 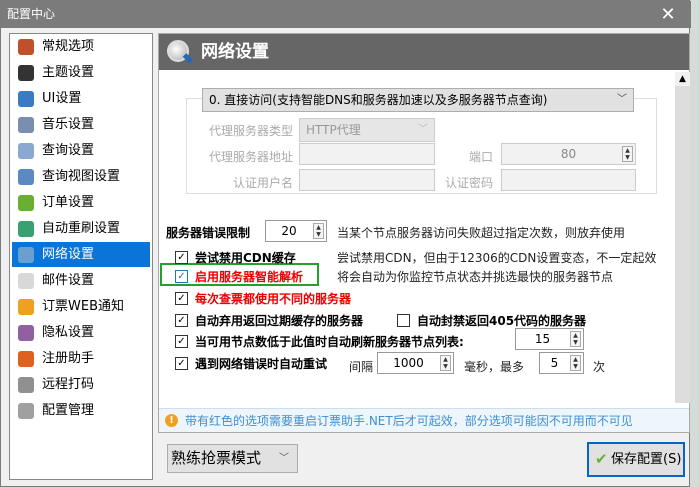 I want to click on close-button: ✕, so click(x=668, y=14).